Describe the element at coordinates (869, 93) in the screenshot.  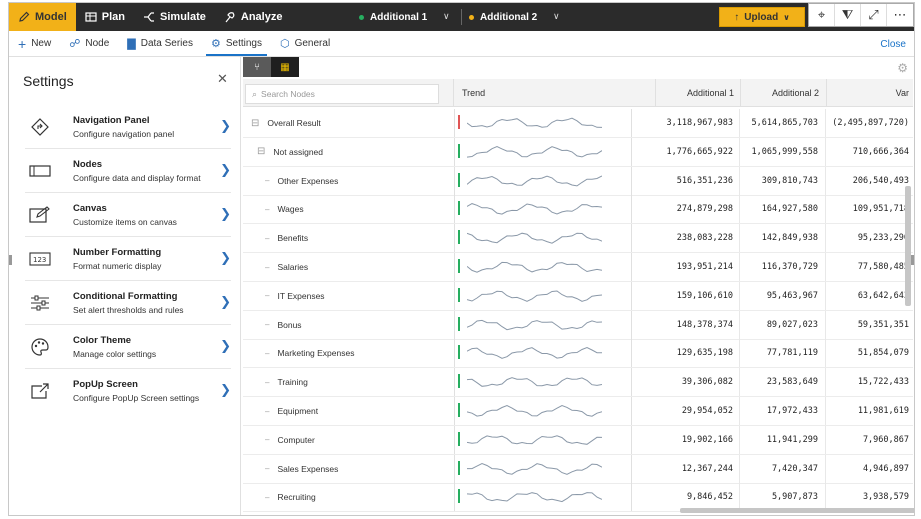
I see `header-var: Var` at that location.